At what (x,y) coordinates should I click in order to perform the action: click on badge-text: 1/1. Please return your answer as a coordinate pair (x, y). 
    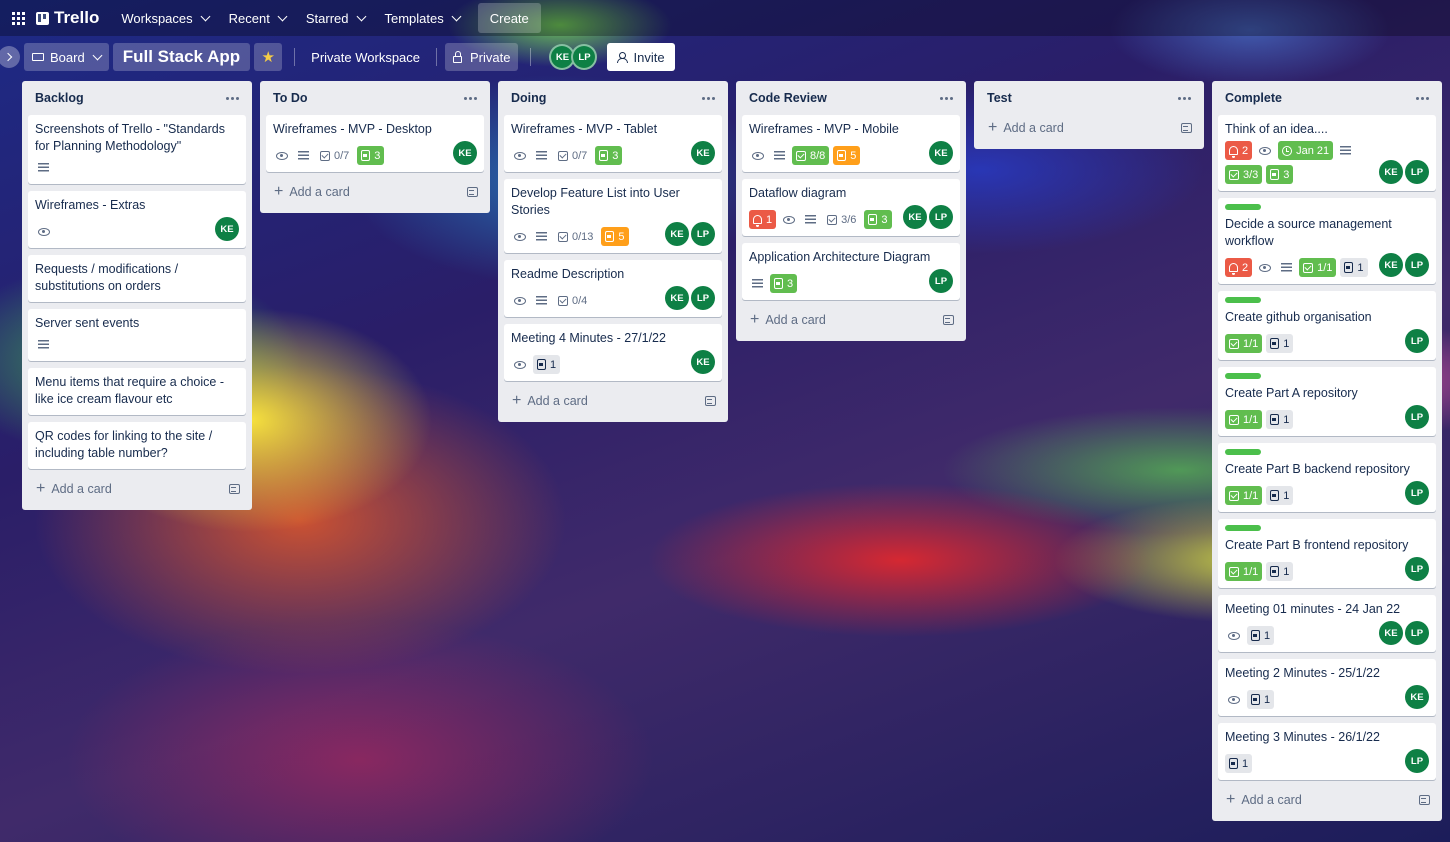
    Looking at the image, I should click on (1251, 495).